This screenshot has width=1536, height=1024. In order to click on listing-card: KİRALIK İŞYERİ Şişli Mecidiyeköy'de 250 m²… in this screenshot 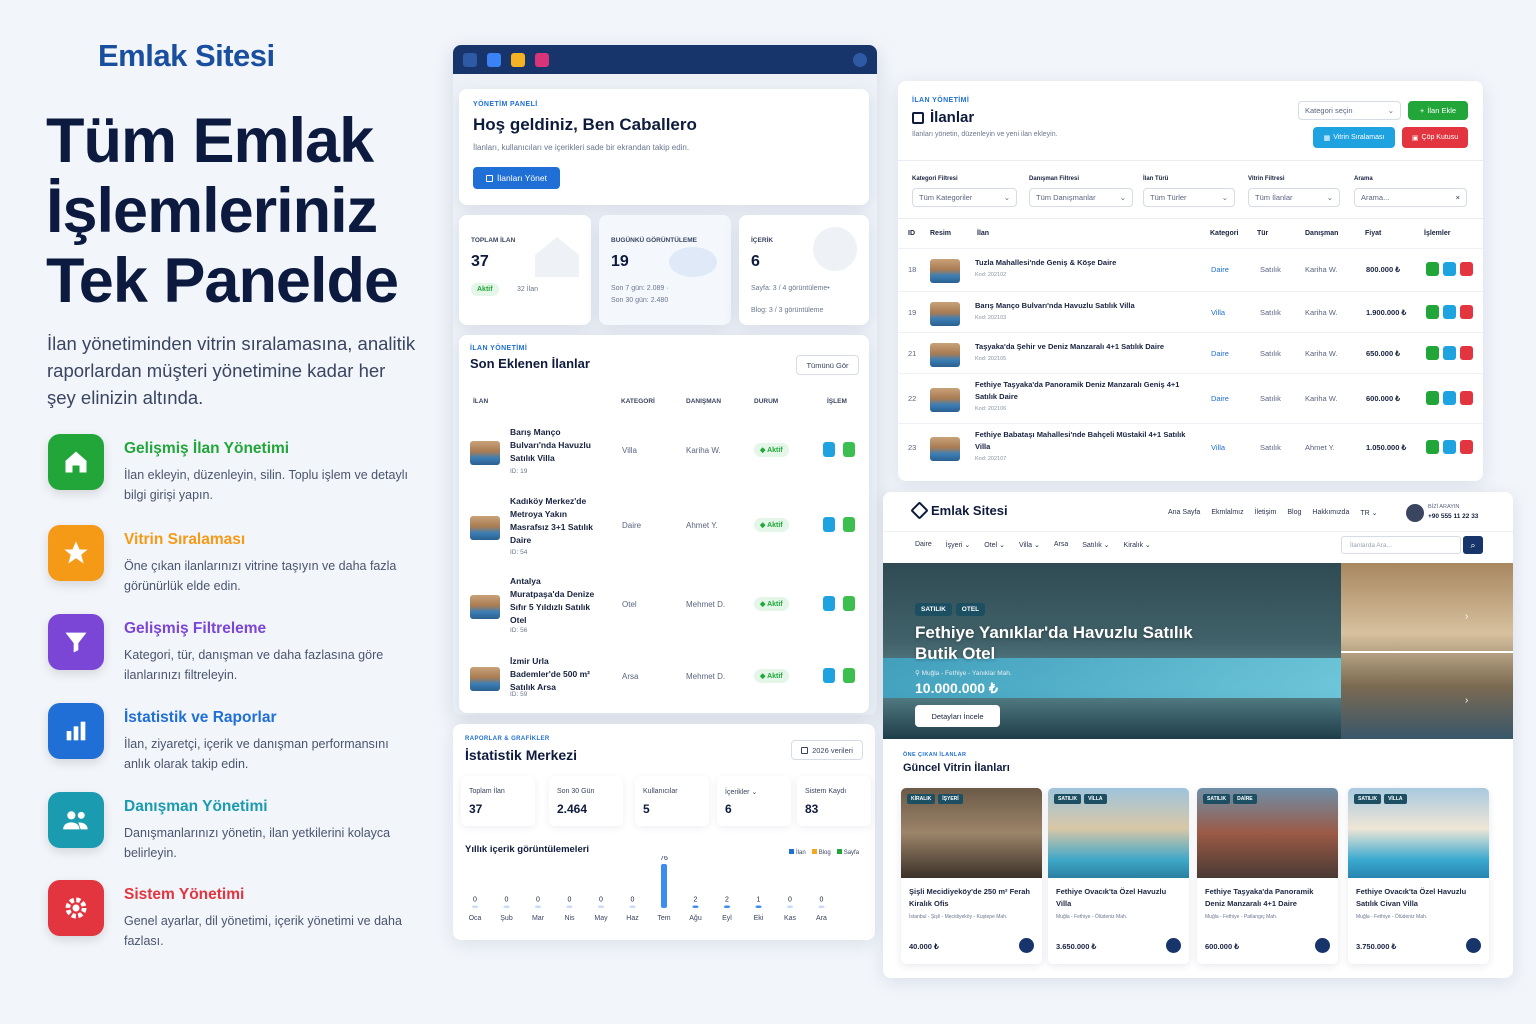, I will do `click(971, 876)`.